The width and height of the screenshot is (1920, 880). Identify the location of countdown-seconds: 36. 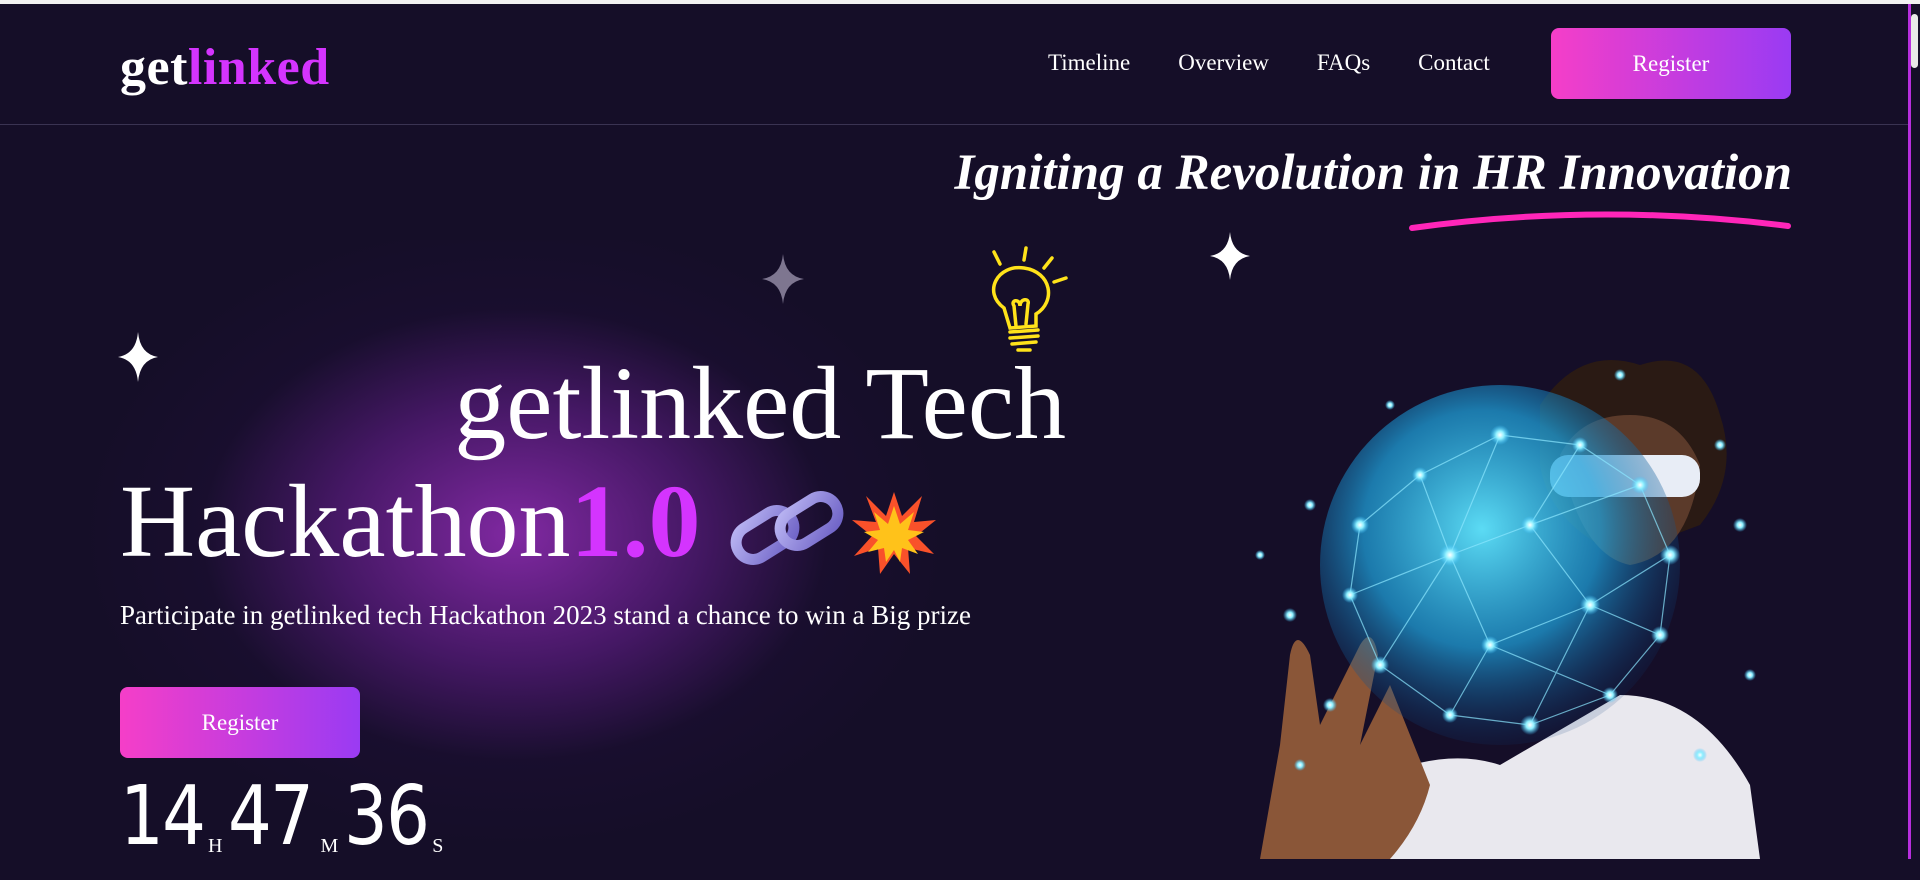
(387, 816).